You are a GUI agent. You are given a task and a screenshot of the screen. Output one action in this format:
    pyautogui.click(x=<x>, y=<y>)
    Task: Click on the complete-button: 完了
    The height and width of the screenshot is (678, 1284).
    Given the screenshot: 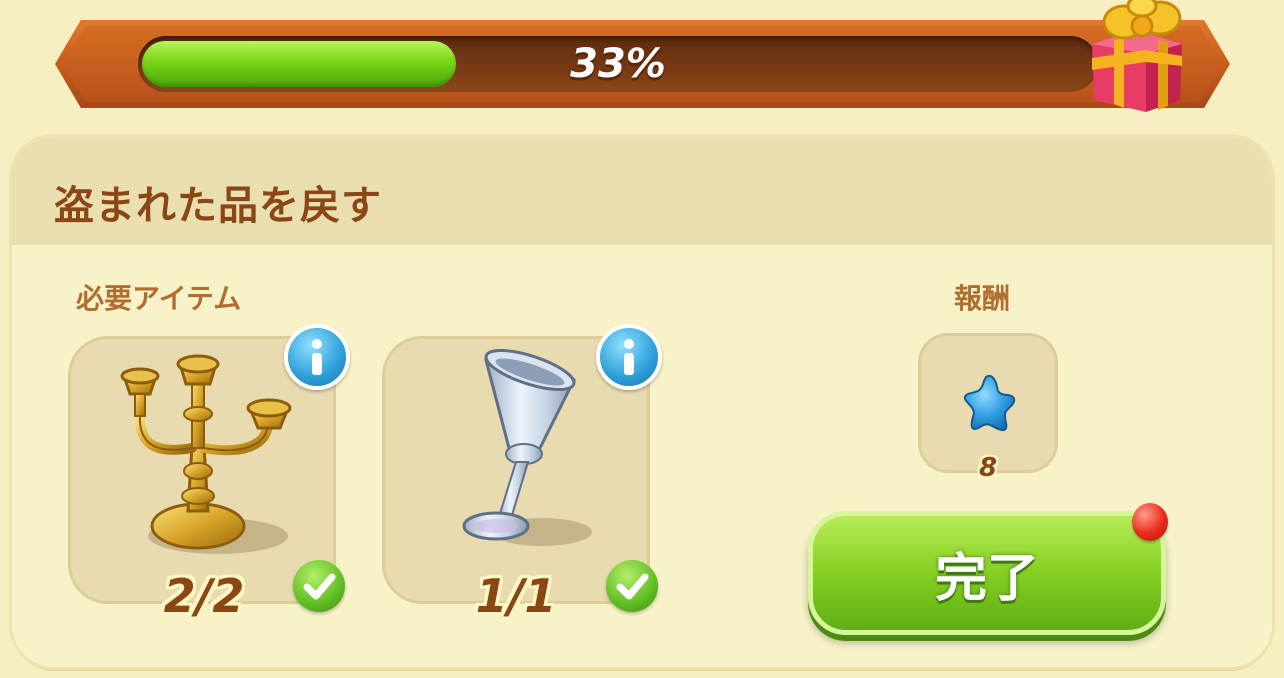 What is the action you would take?
    pyautogui.click(x=987, y=573)
    